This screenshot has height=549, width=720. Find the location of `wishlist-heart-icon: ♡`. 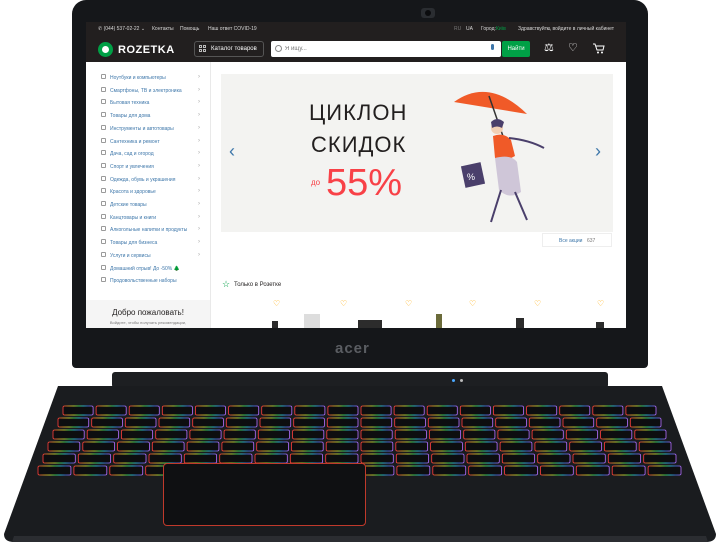

wishlist-heart-icon: ♡ is located at coordinates (573, 48).